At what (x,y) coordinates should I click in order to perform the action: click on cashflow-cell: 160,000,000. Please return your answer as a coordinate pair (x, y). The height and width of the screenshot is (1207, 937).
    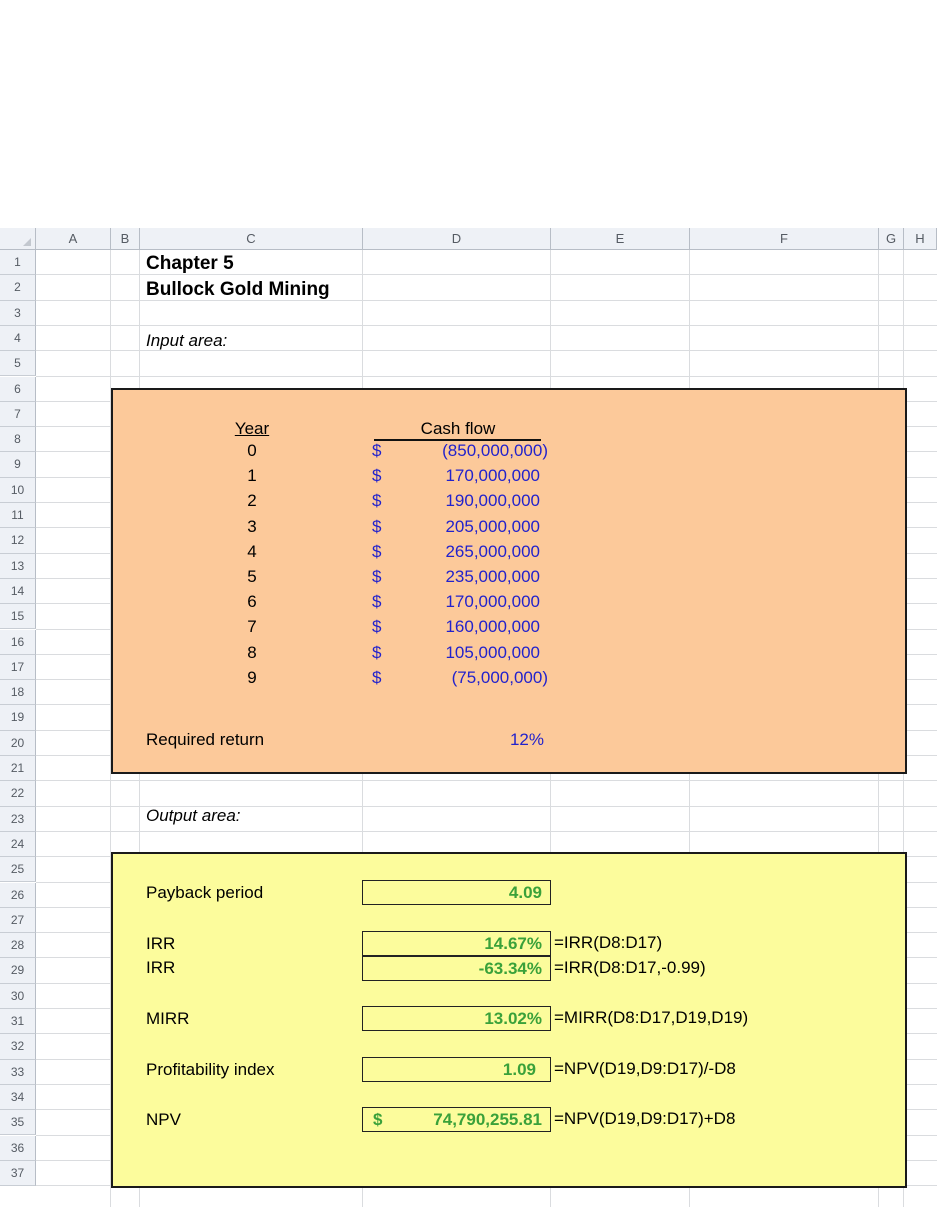
    Looking at the image, I should click on (460, 627).